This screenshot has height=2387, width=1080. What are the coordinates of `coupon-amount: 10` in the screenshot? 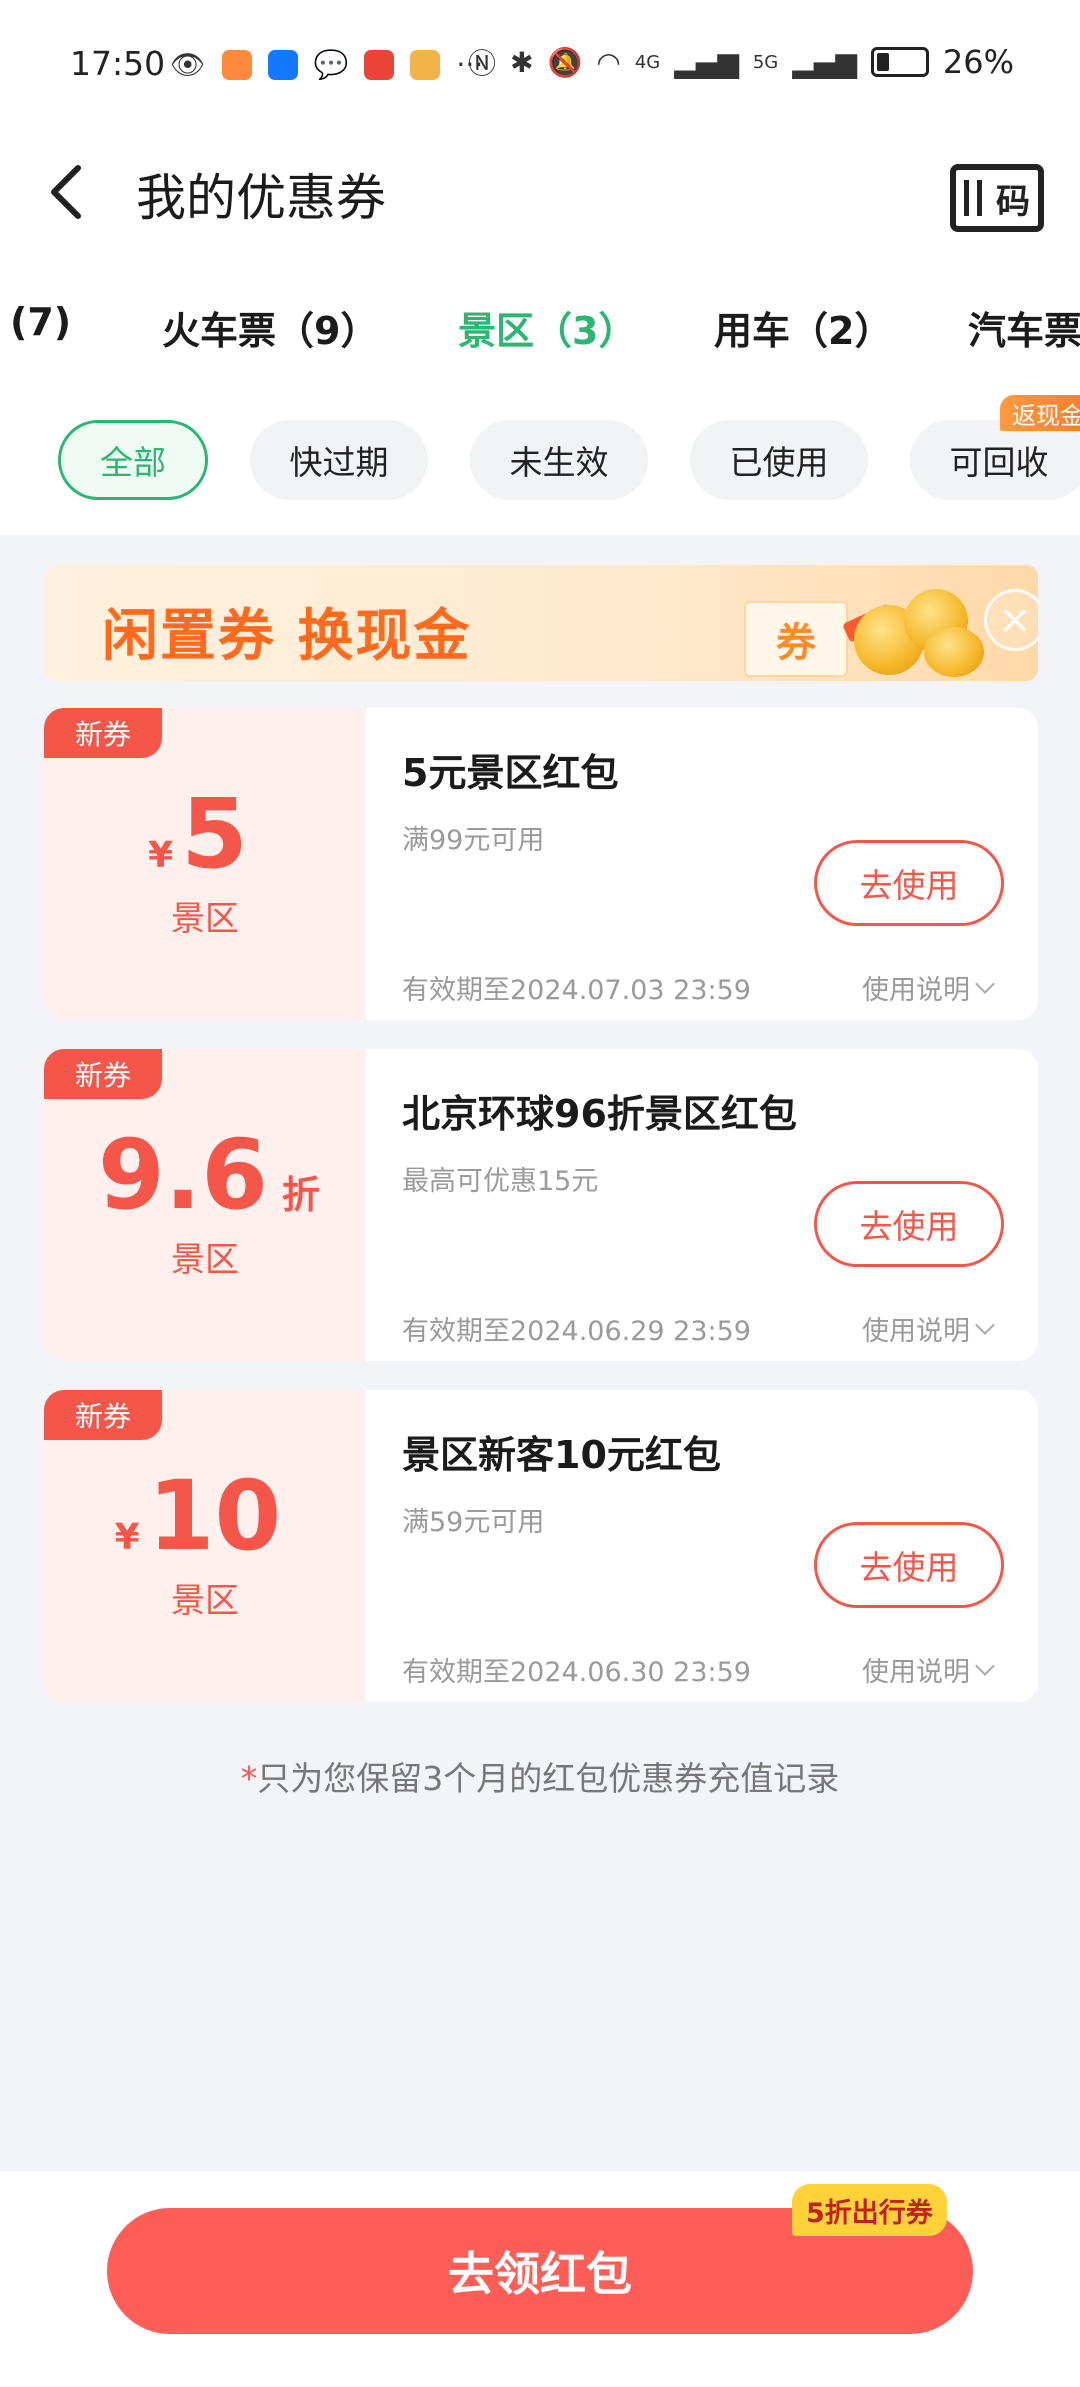 It's located at (214, 1516).